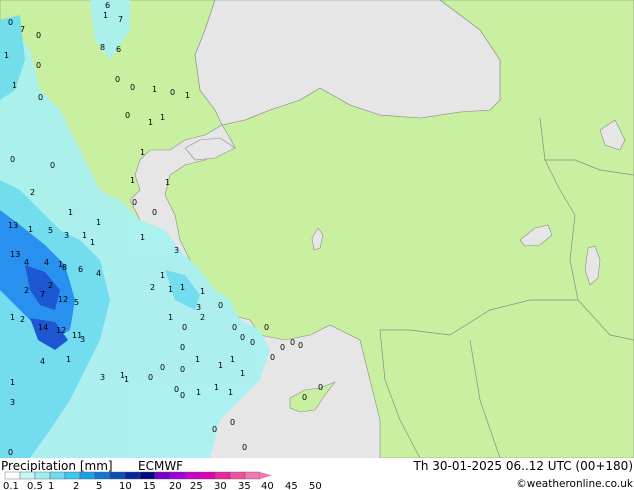  Describe the element at coordinates (35, 485) in the screenshot. I see `scale-tick-label: 0.5` at that location.